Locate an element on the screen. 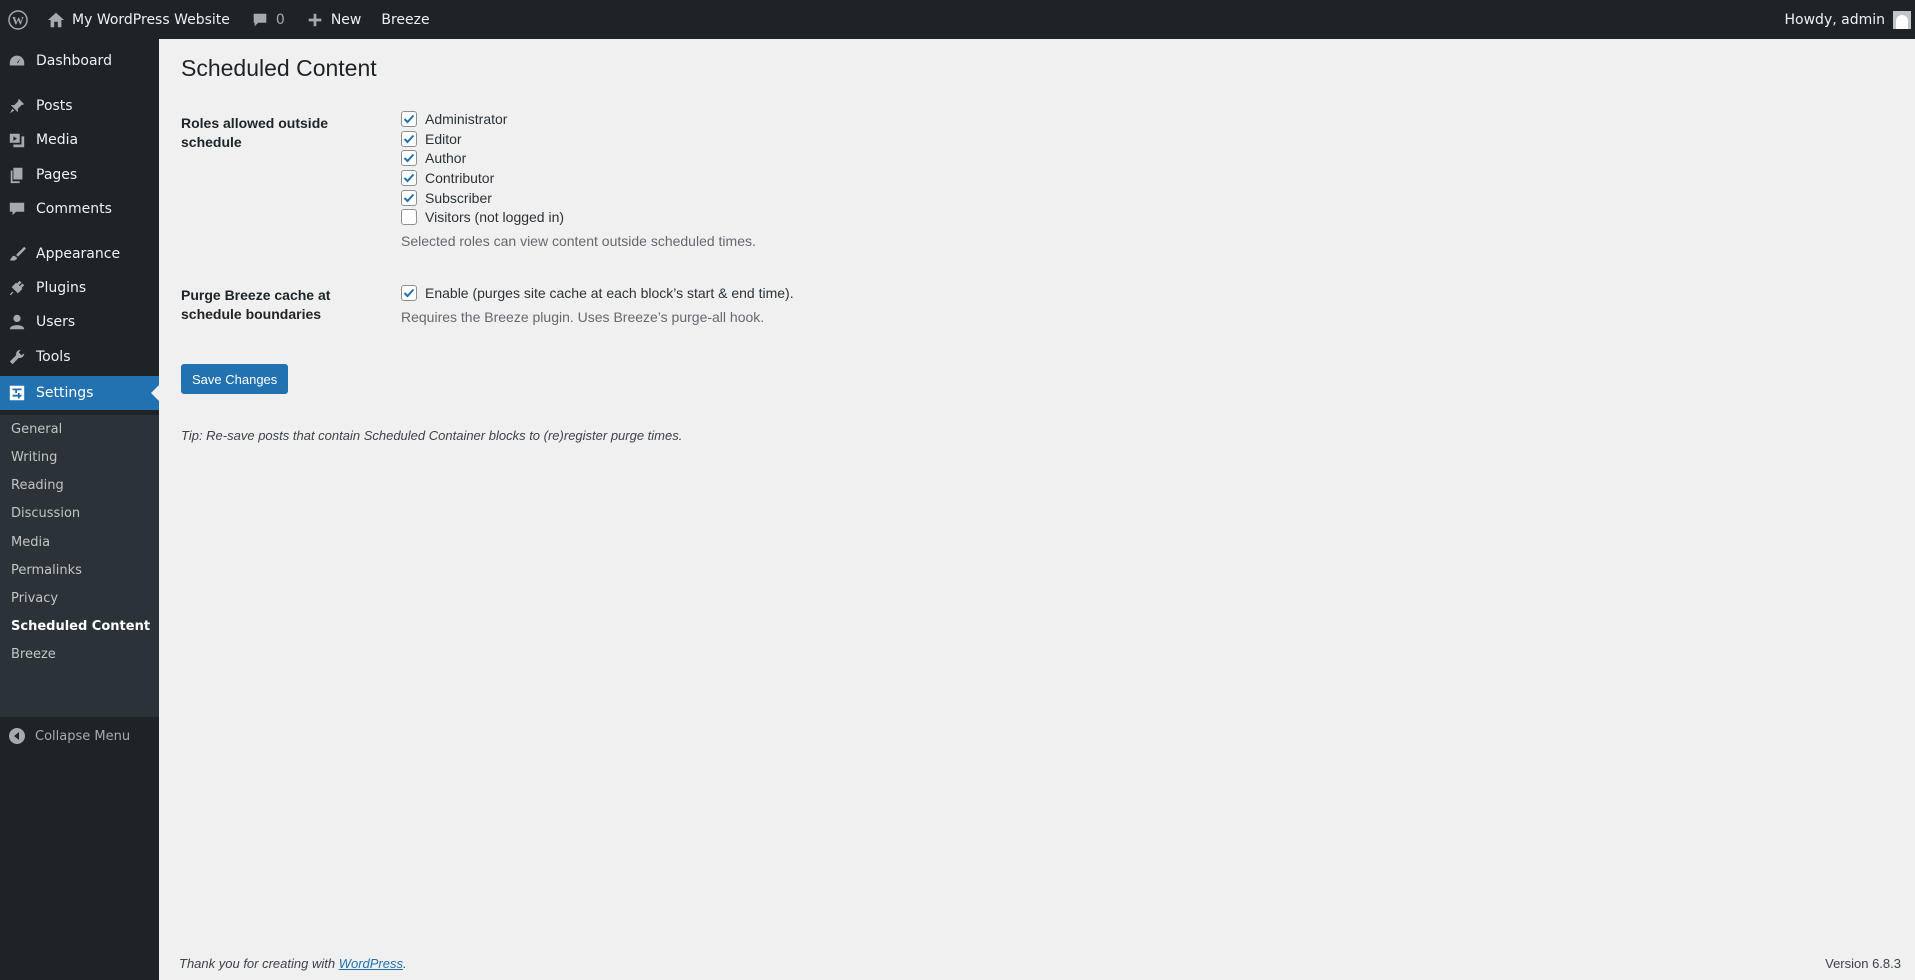  comments-link: 0 is located at coordinates (267, 19).